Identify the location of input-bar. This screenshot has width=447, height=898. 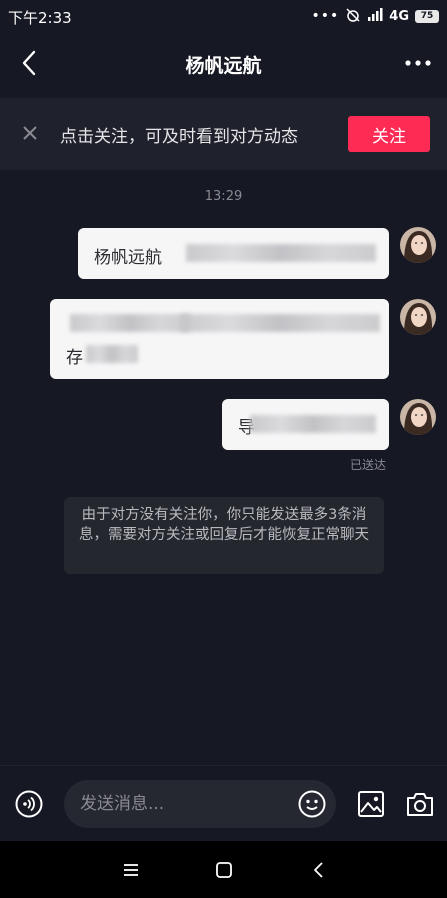
(223, 803).